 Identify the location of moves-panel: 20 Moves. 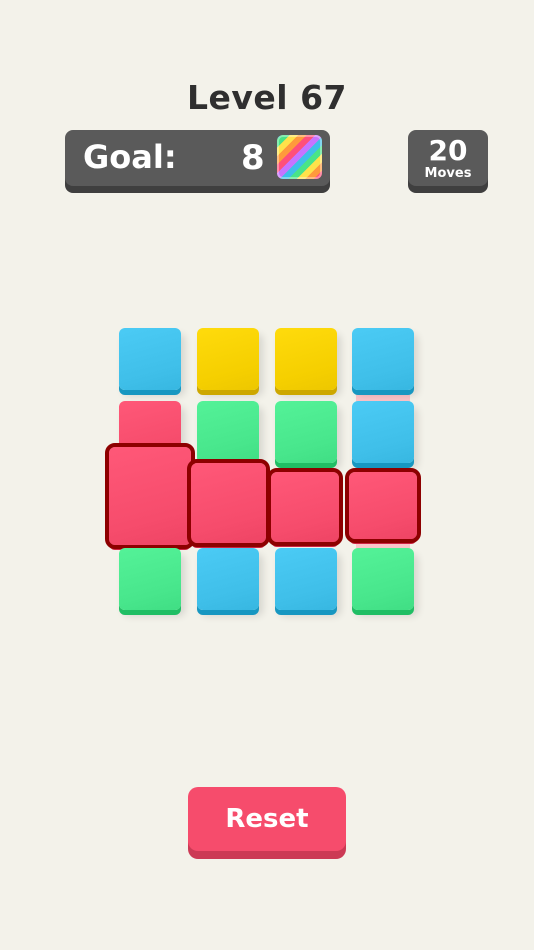
(448, 158).